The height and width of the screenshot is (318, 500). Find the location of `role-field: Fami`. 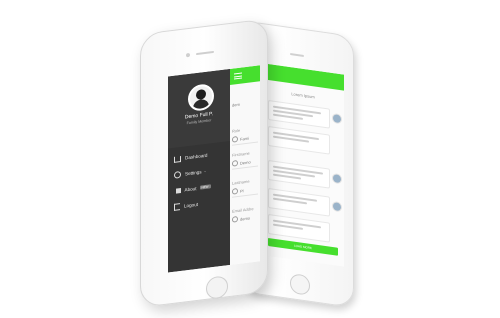

role-field: Fami is located at coordinates (240, 139).